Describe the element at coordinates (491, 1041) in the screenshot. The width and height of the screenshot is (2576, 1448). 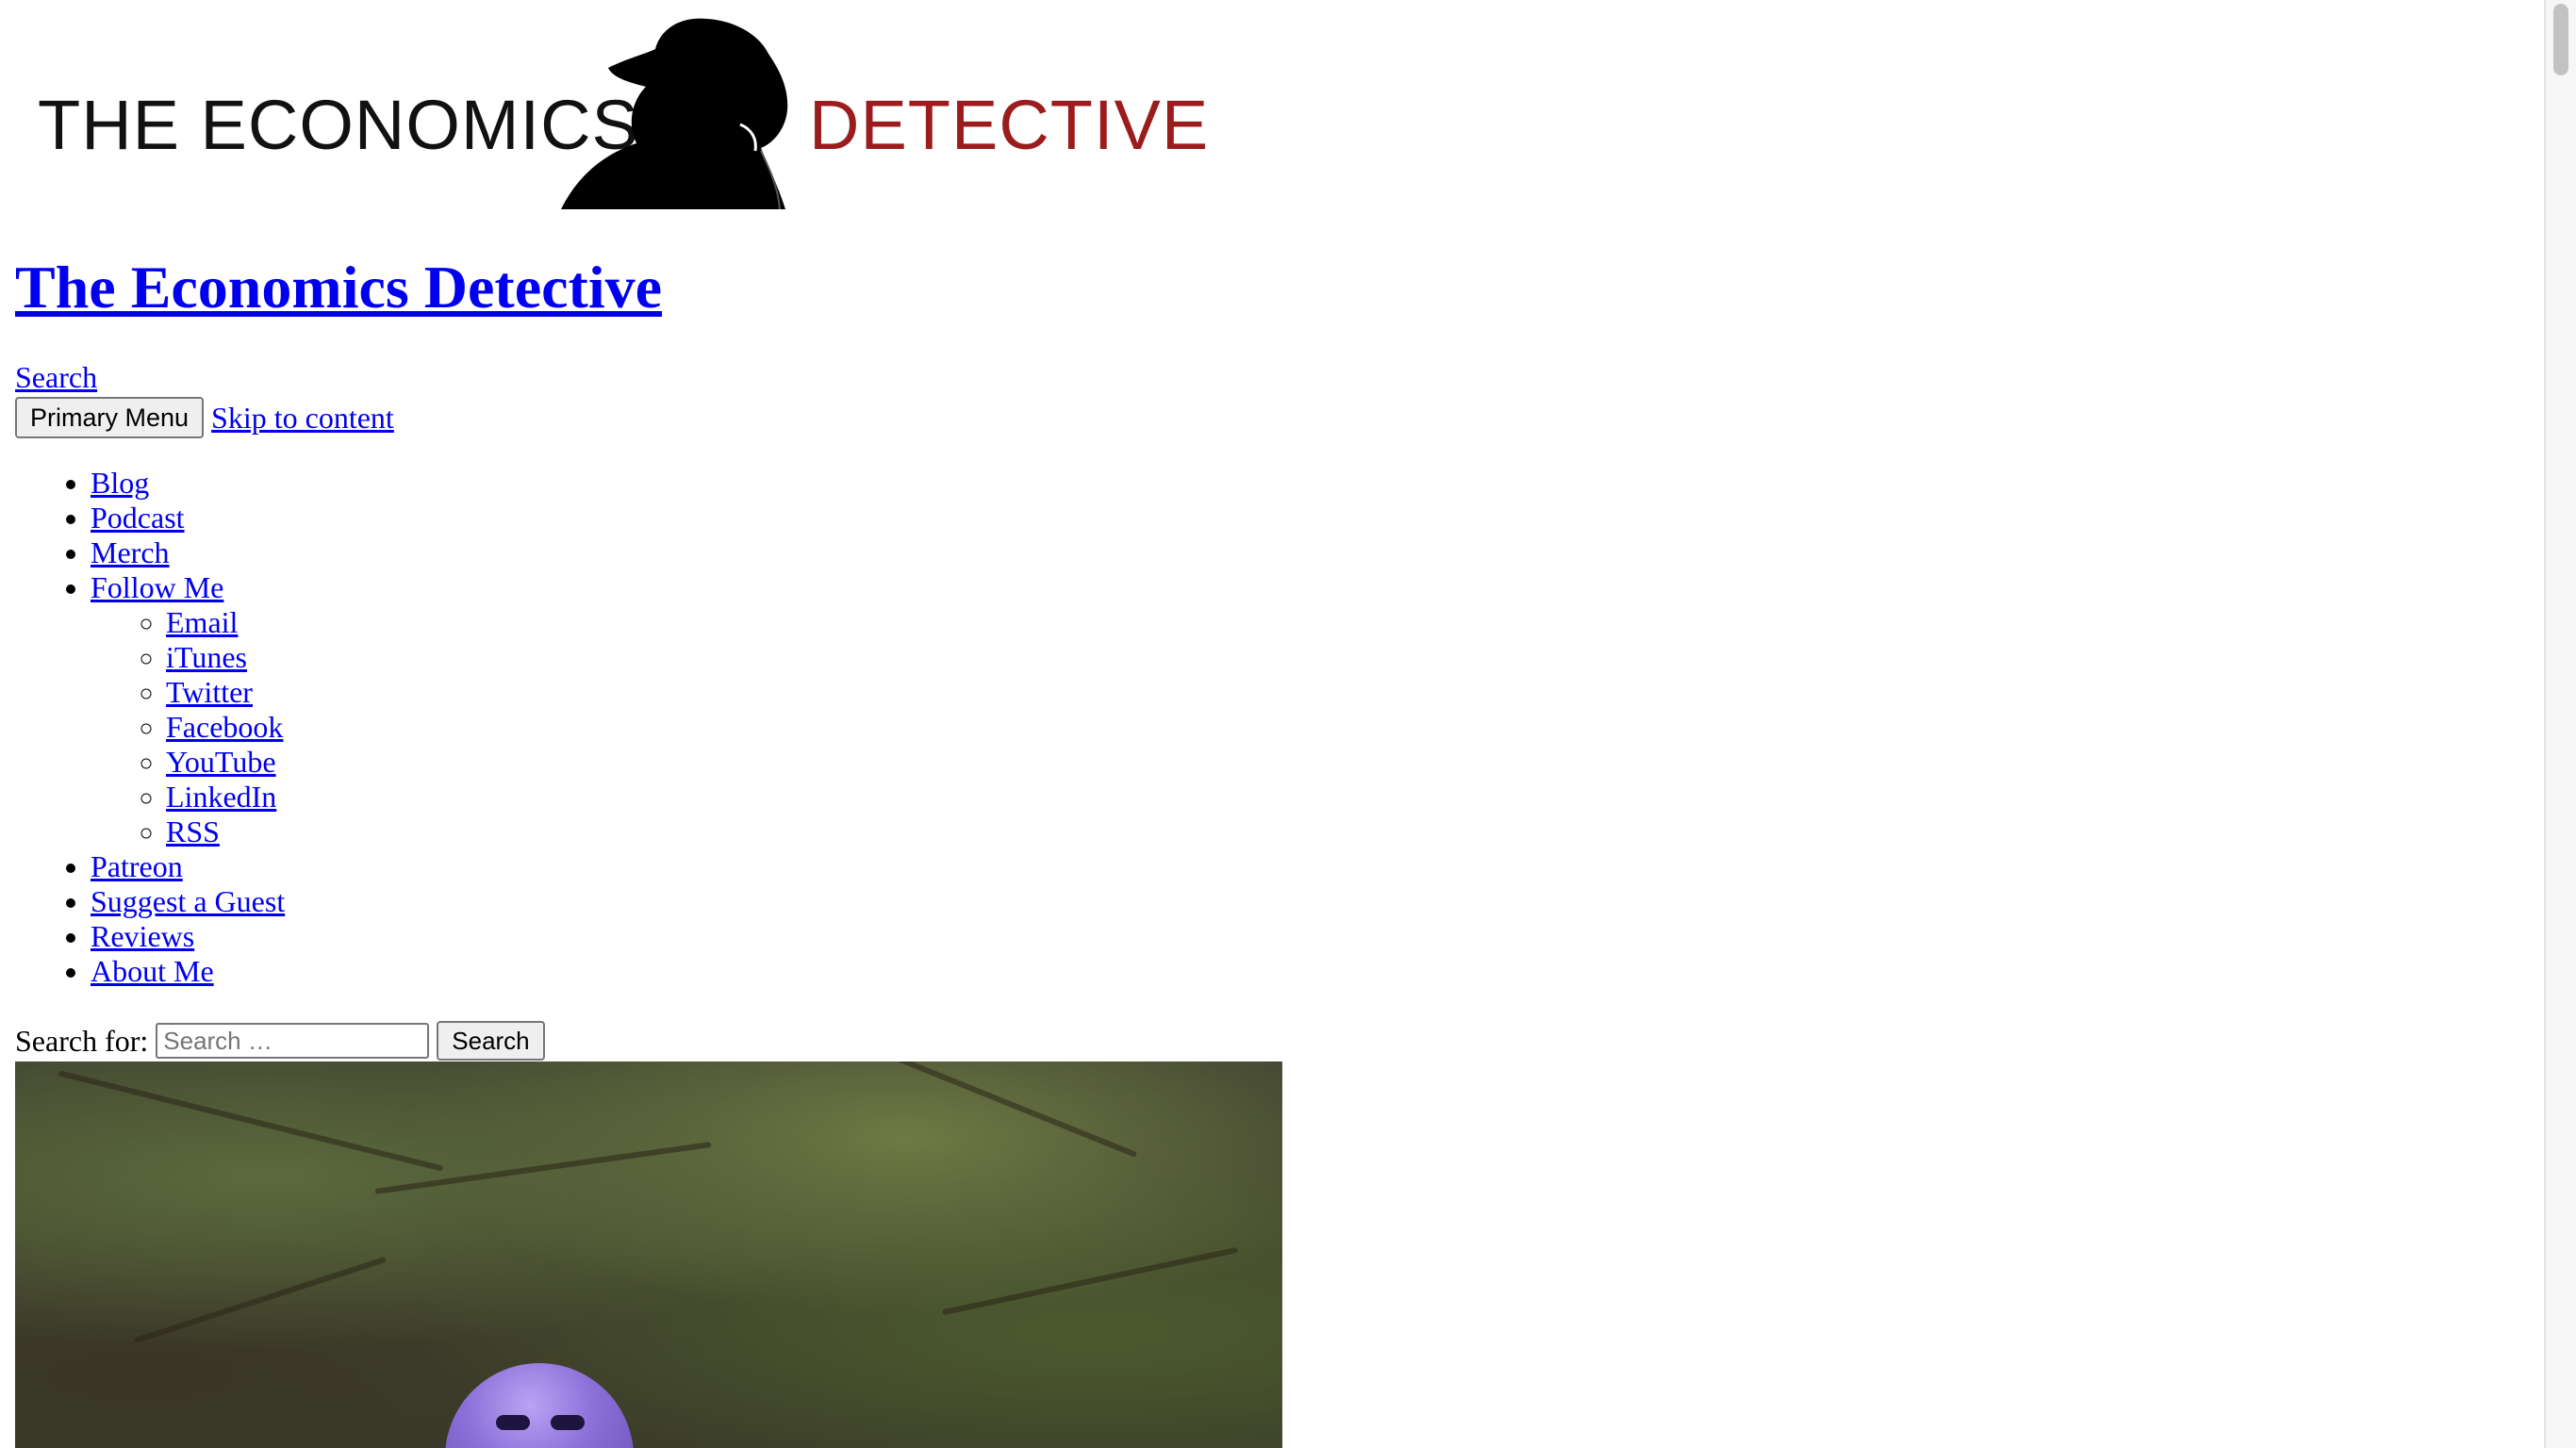
I see `search-submit-button: Search` at that location.